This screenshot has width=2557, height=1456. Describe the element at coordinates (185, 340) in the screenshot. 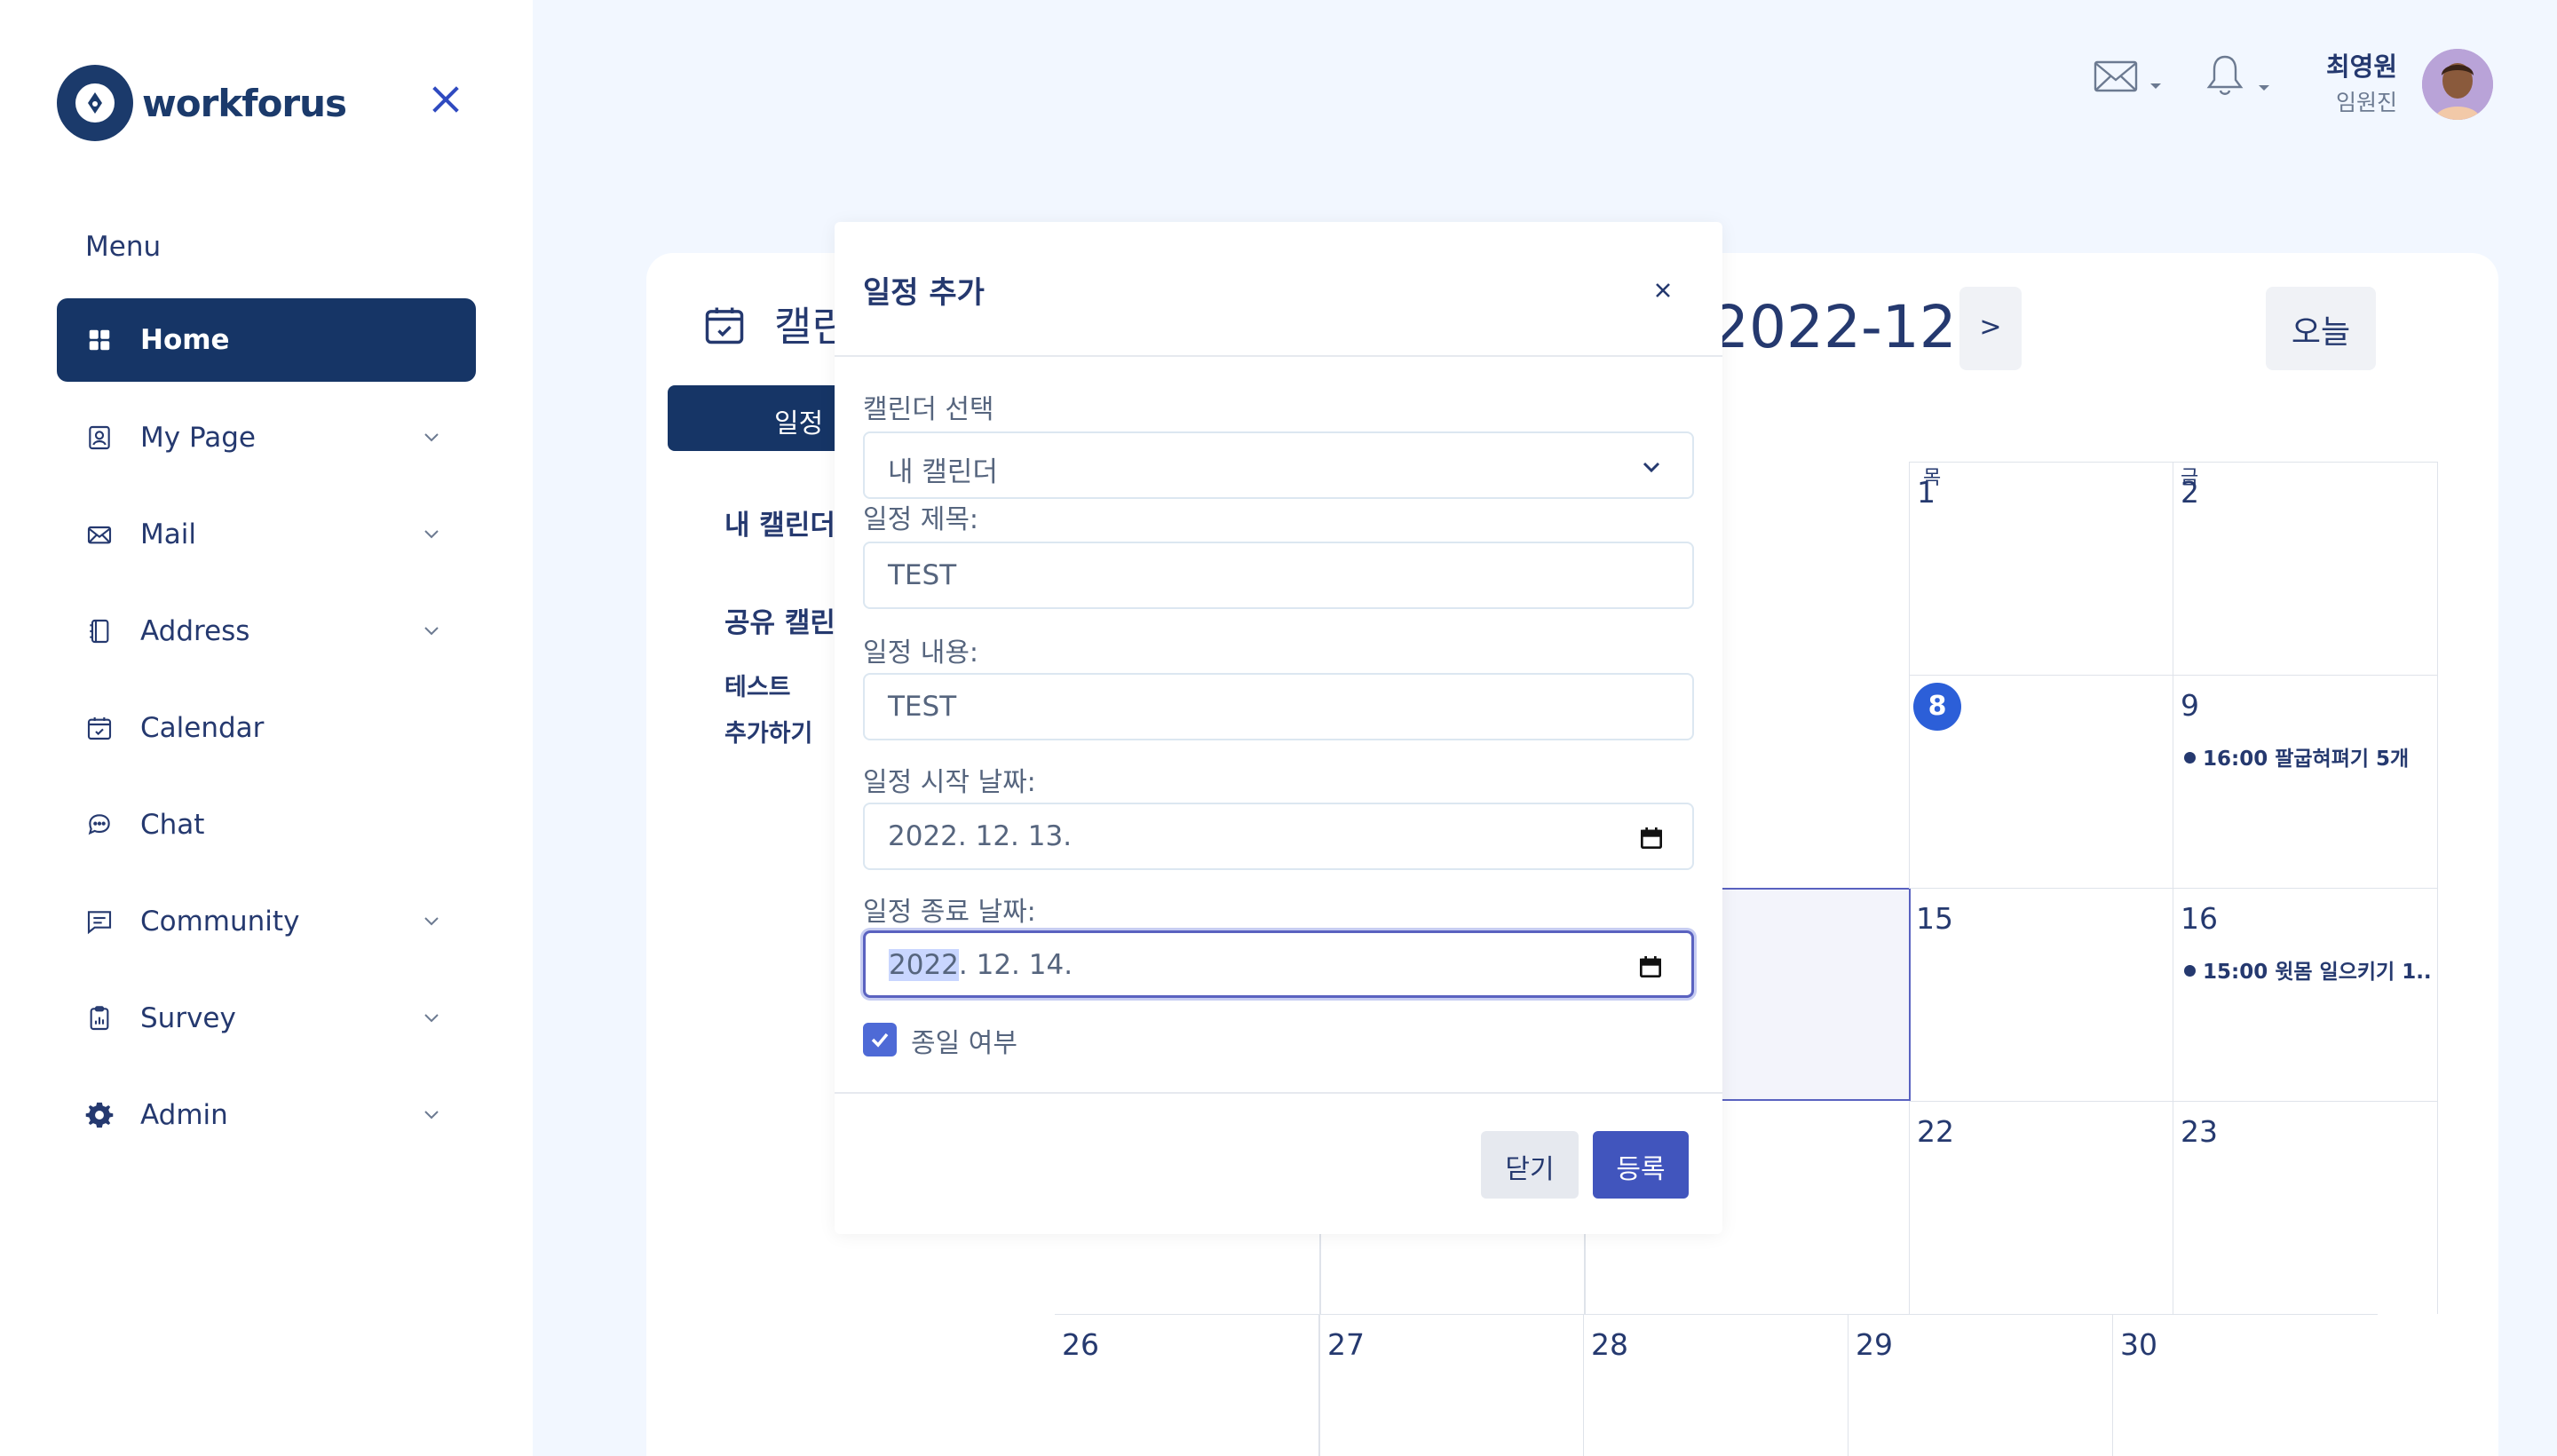

I see `sidebar-item-label: Home` at that location.